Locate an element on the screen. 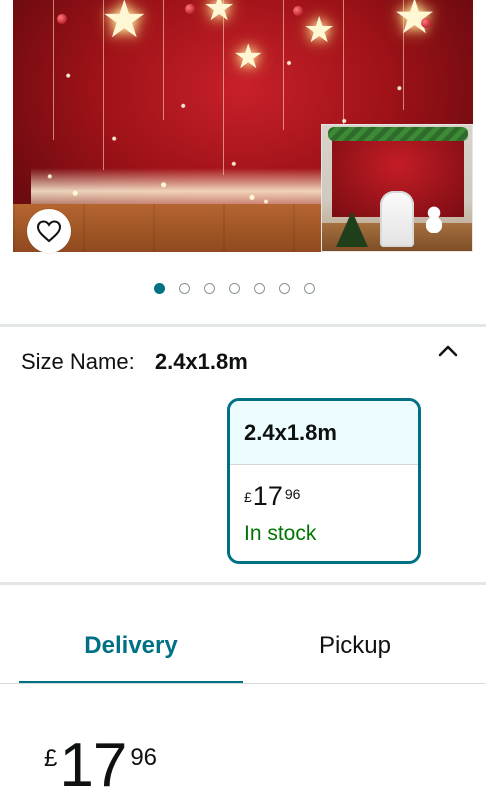 Image resolution: width=486 pixels, height=800 pixels. chevron-up-icon is located at coordinates (448, 351).